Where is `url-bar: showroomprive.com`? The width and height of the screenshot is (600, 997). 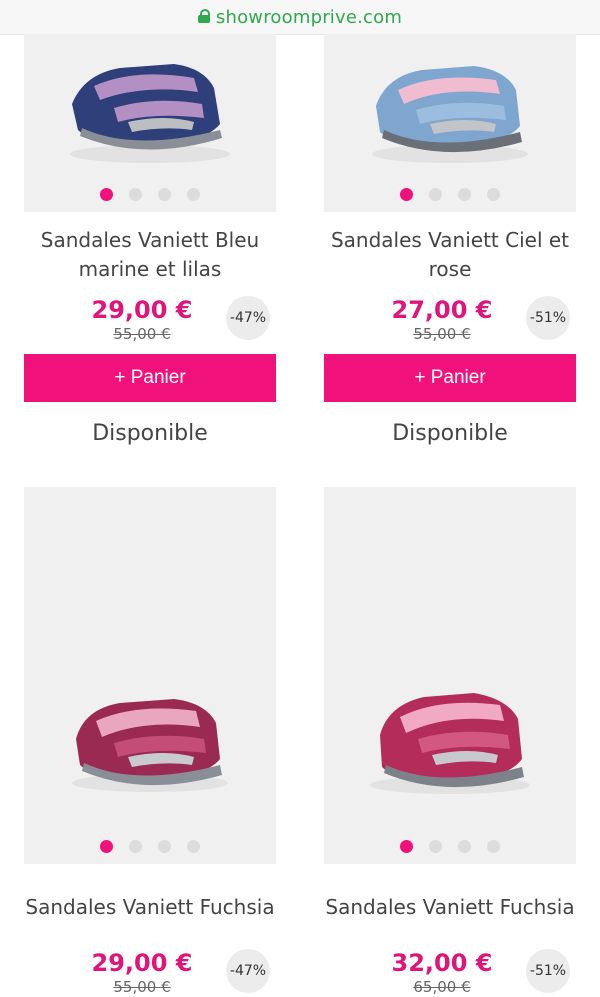
url-bar: showroomprive.com is located at coordinates (300, 17).